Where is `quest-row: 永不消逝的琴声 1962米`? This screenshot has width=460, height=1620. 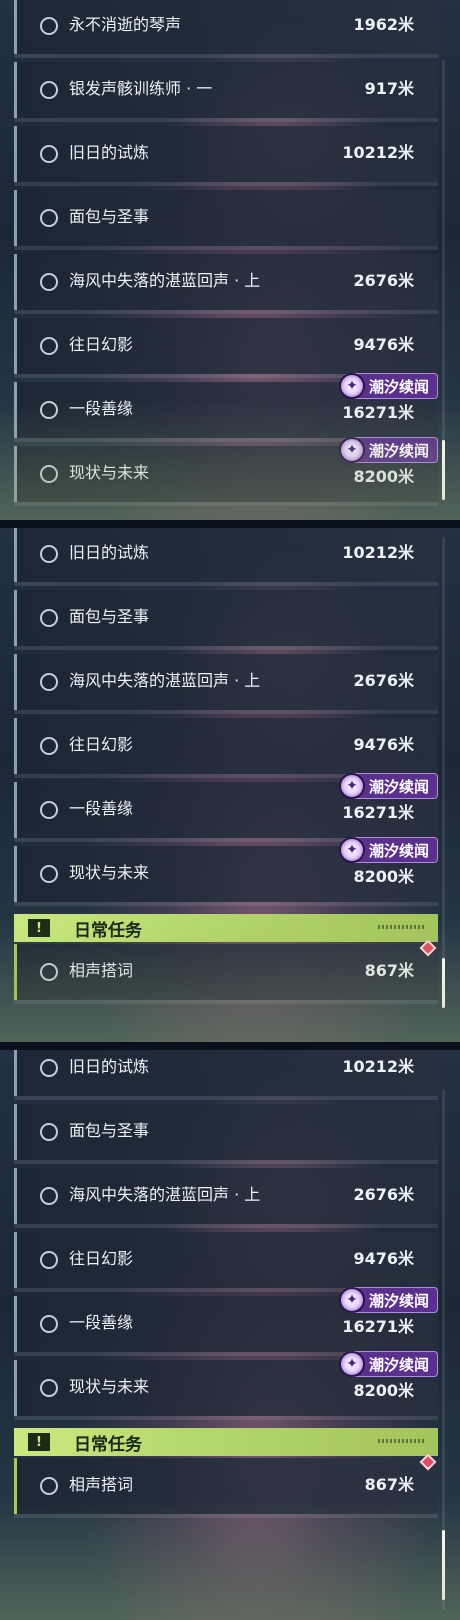 quest-row: 永不消逝的琴声 1962米 is located at coordinates (226, 27).